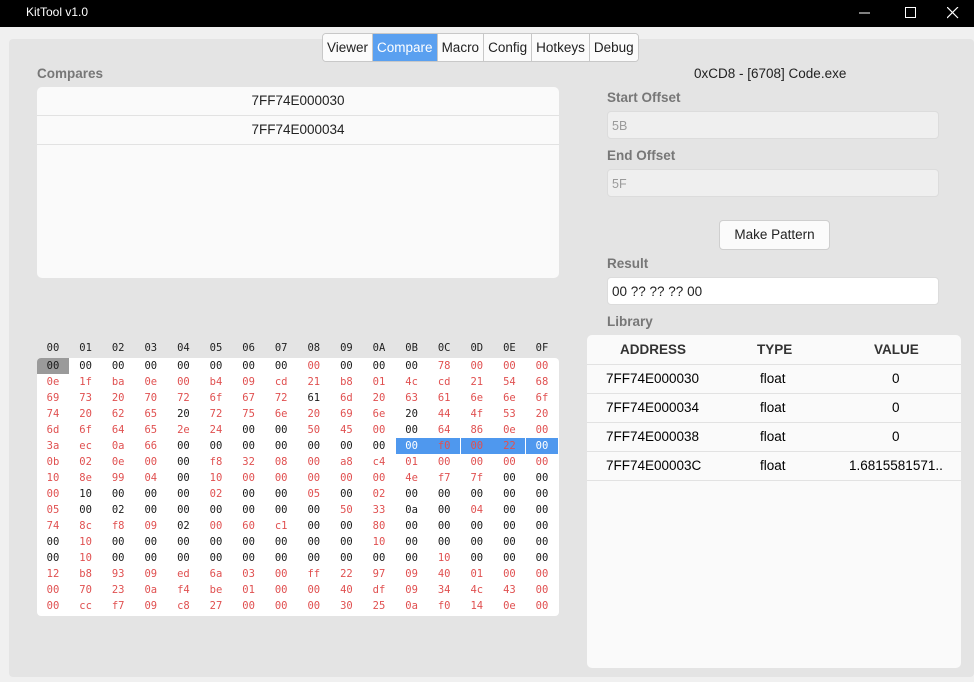 The image size is (974, 682). What do you see at coordinates (774, 466) in the screenshot?
I see `table-row: 7FF74E00003C float 1.6815581571..` at bounding box center [774, 466].